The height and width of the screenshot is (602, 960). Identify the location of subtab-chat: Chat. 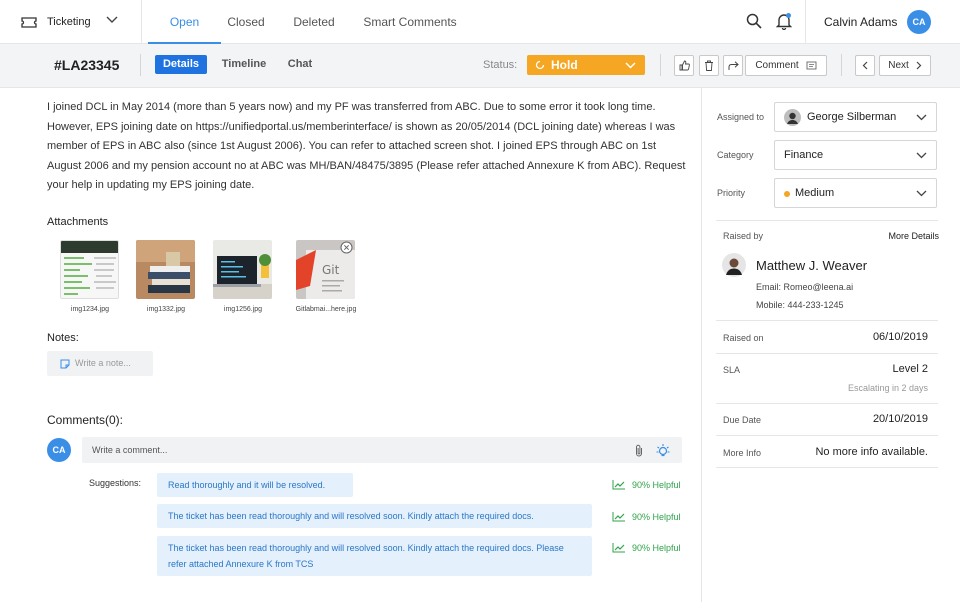
(300, 64).